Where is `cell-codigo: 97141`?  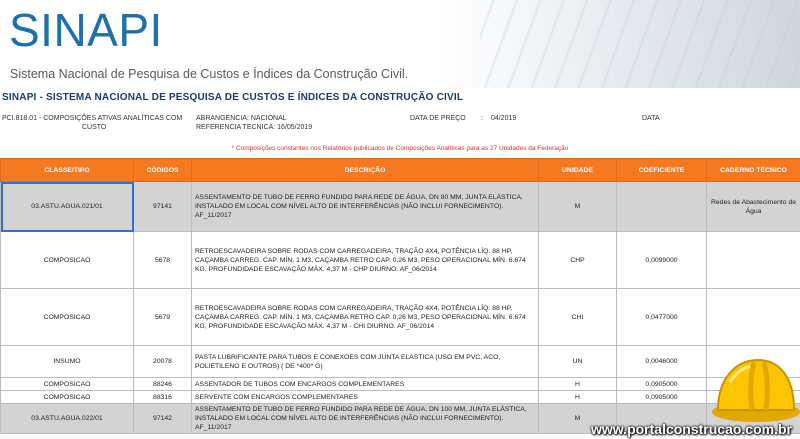 cell-codigo: 97141 is located at coordinates (162, 206).